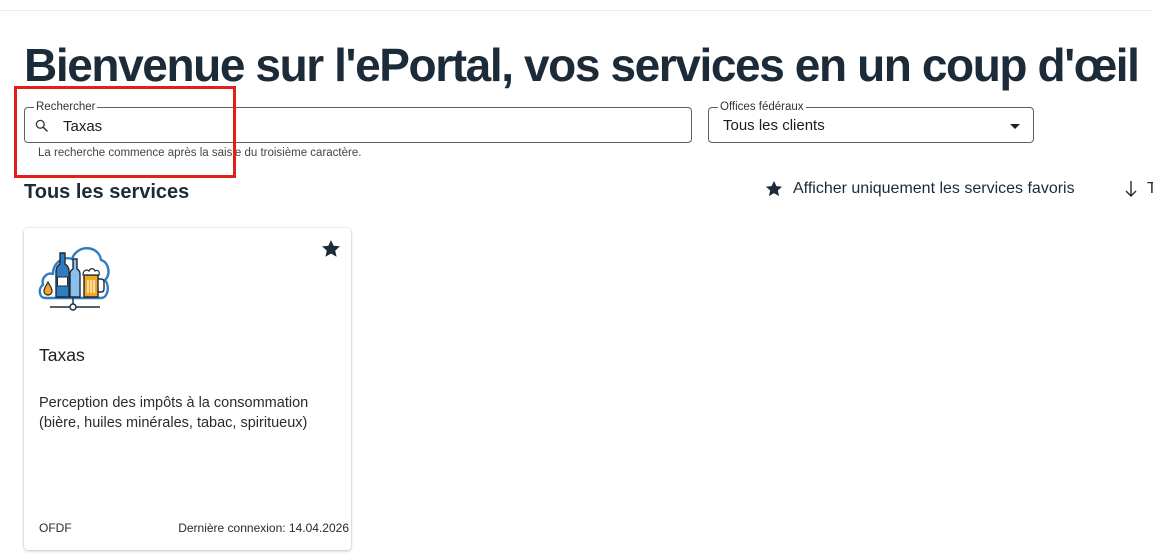 Image resolution: width=1153 pixels, height=558 pixels. Describe the element at coordinates (66, 107) in the screenshot. I see `search-label: Rechercher` at that location.